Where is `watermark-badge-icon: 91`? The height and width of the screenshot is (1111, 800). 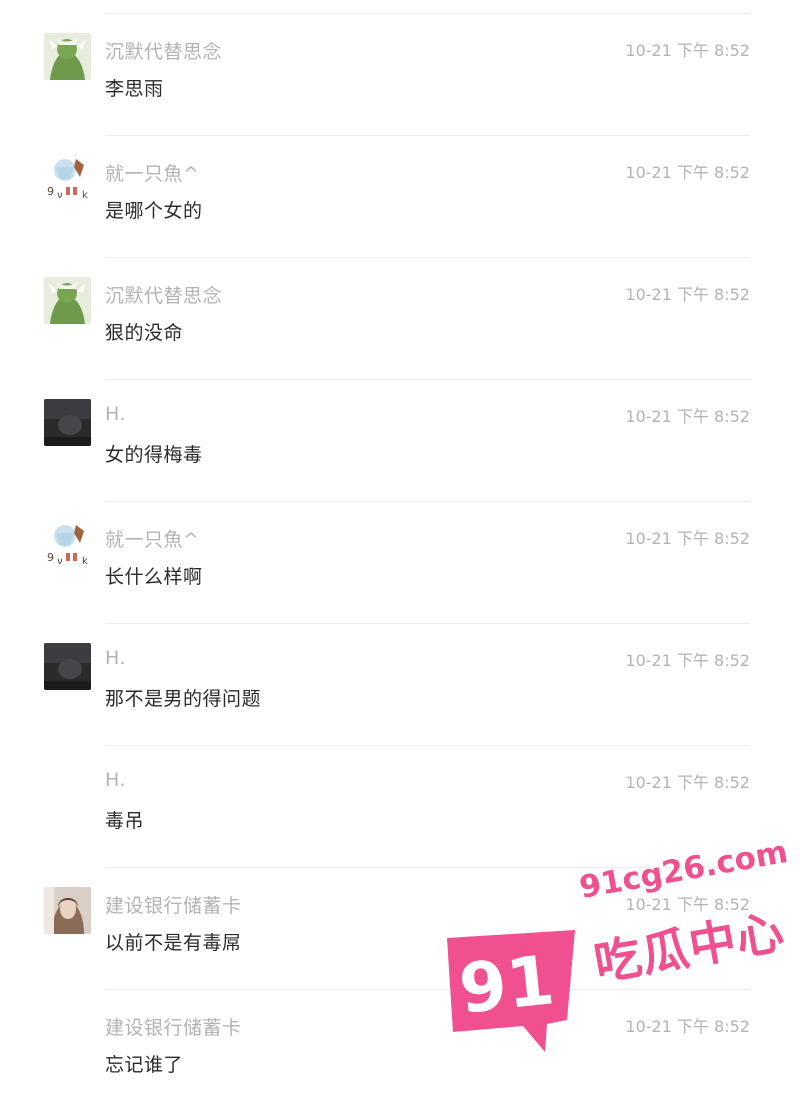
watermark-badge-icon: 91 is located at coordinates (511, 991).